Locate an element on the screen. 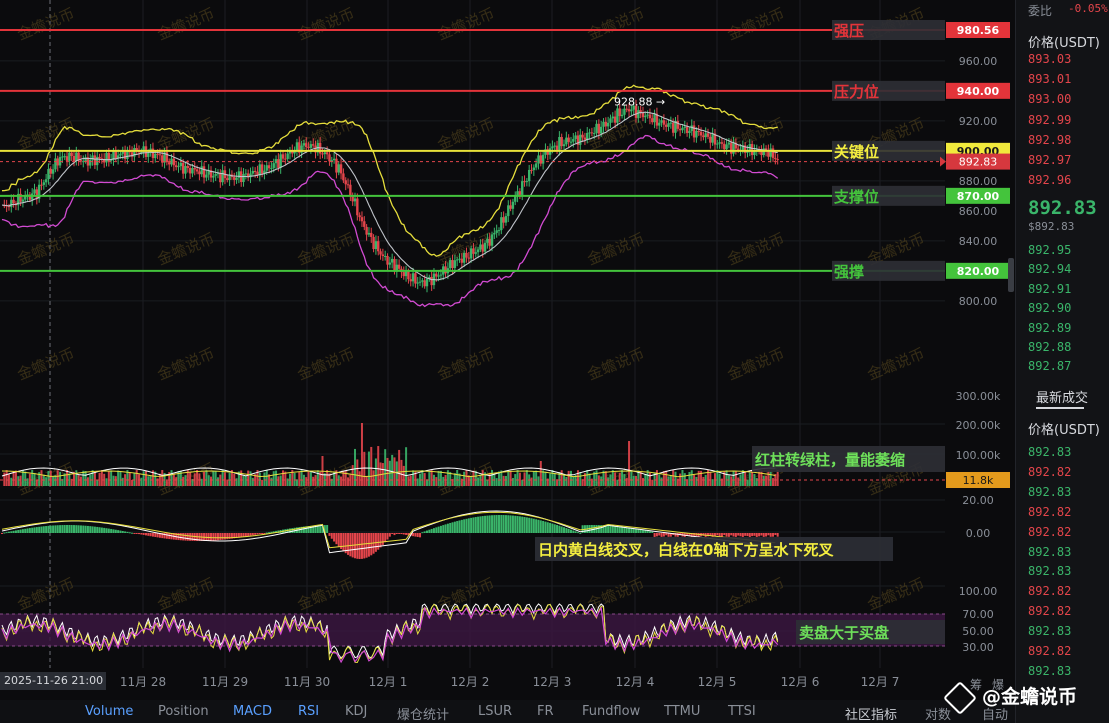 The image size is (1109, 723). panel-resize-handle is located at coordinates (1011, 275).